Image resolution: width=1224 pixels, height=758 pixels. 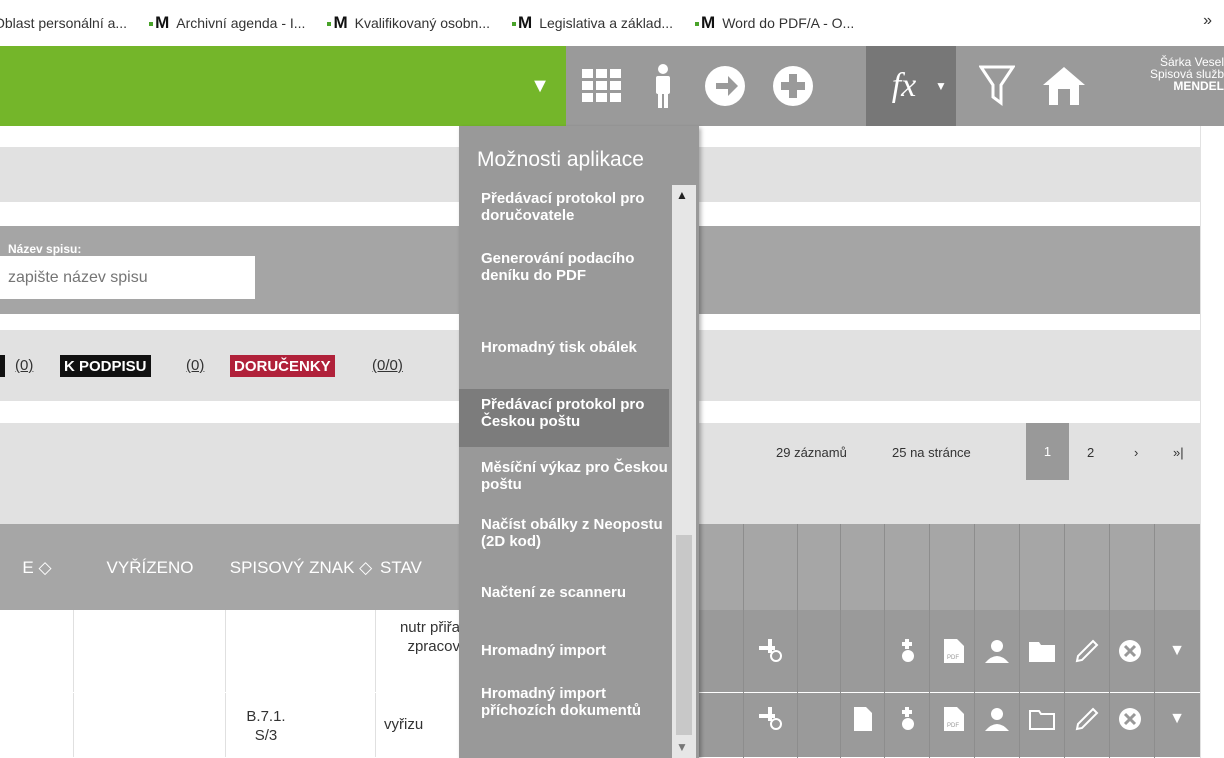 What do you see at coordinates (564, 418) in the screenshot?
I see `menu-item-predavaci-protokol-ceska-posta: Předávací protokol pro Českou poštu` at bounding box center [564, 418].